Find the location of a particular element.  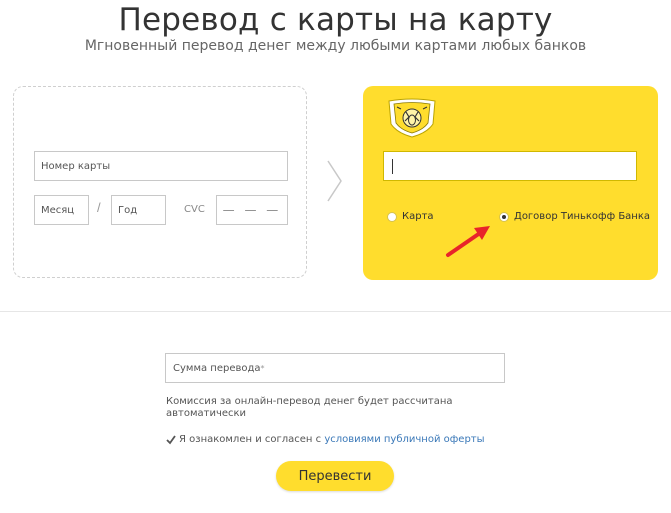

cvc-placeholder: — — — is located at coordinates (252, 210).